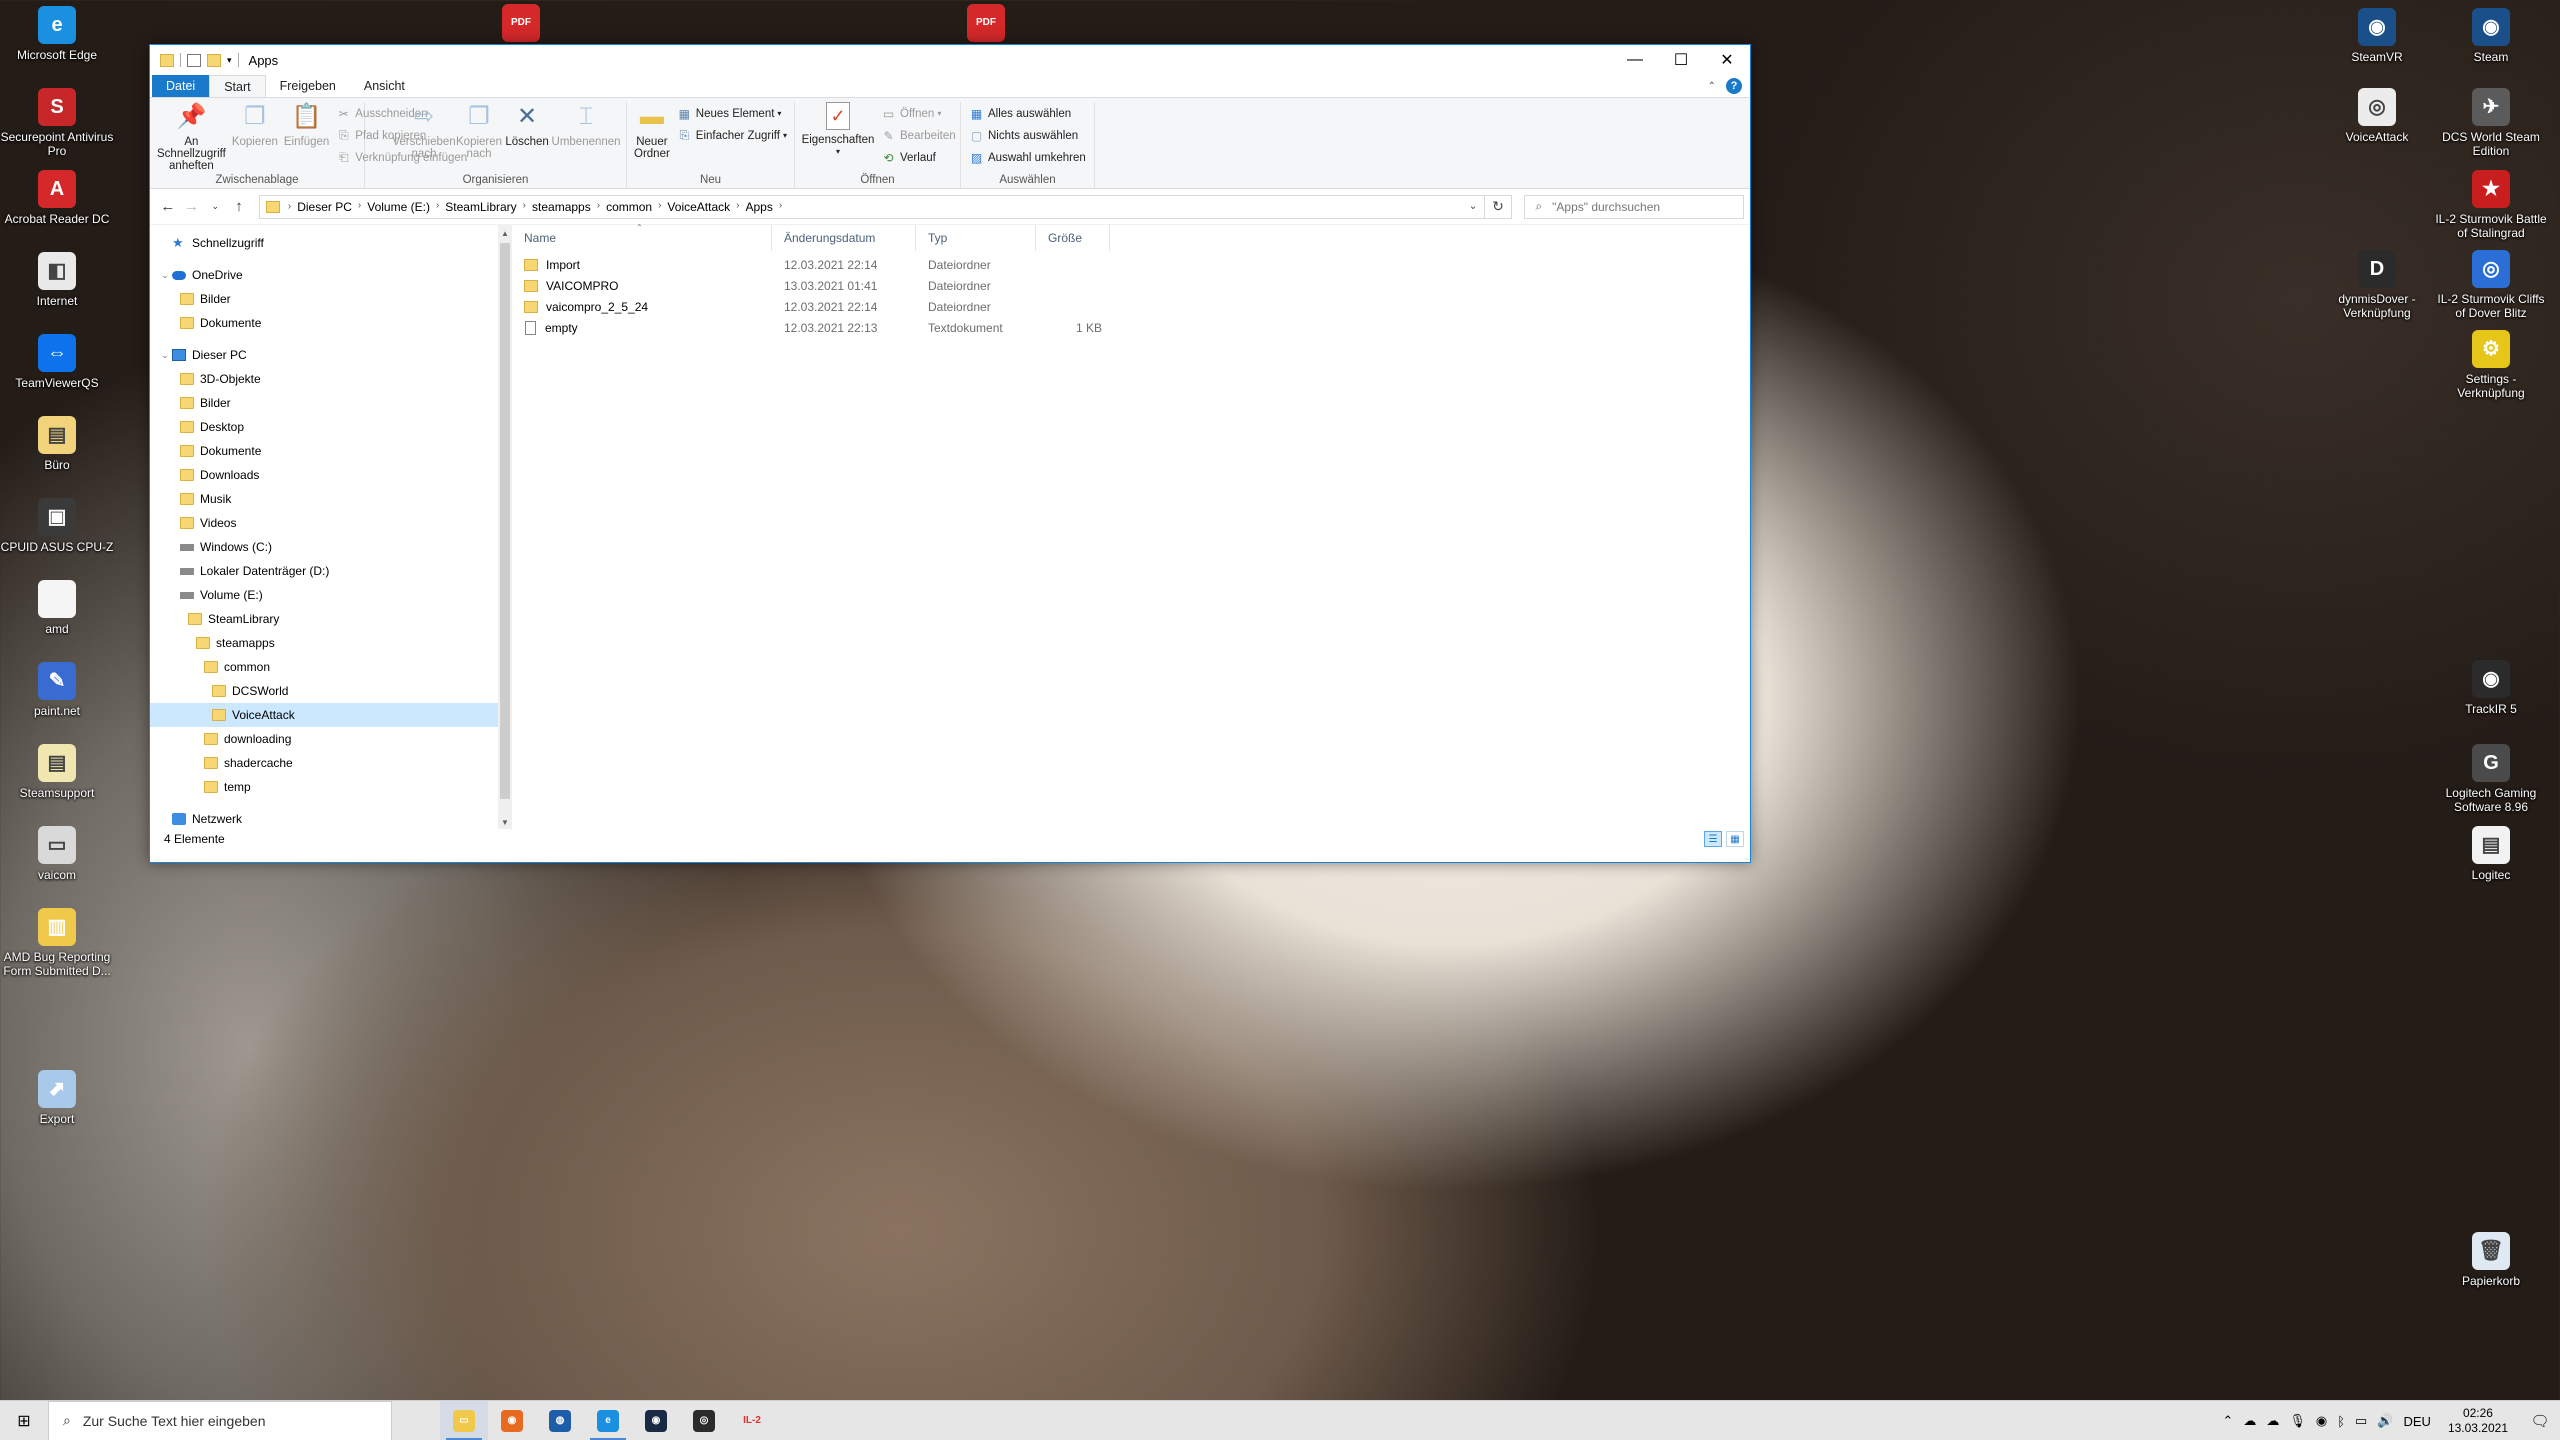  I want to click on open-button: ▭ Öffnen ▾, so click(918, 113).